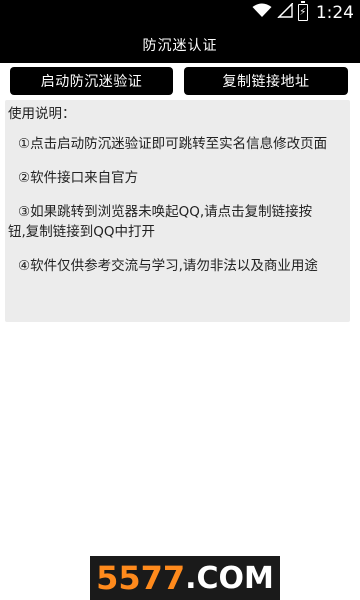  I want to click on instruction-item-1: ①点击启动防沉迷验证即可跳转至实名信息修改页面, so click(173, 144).